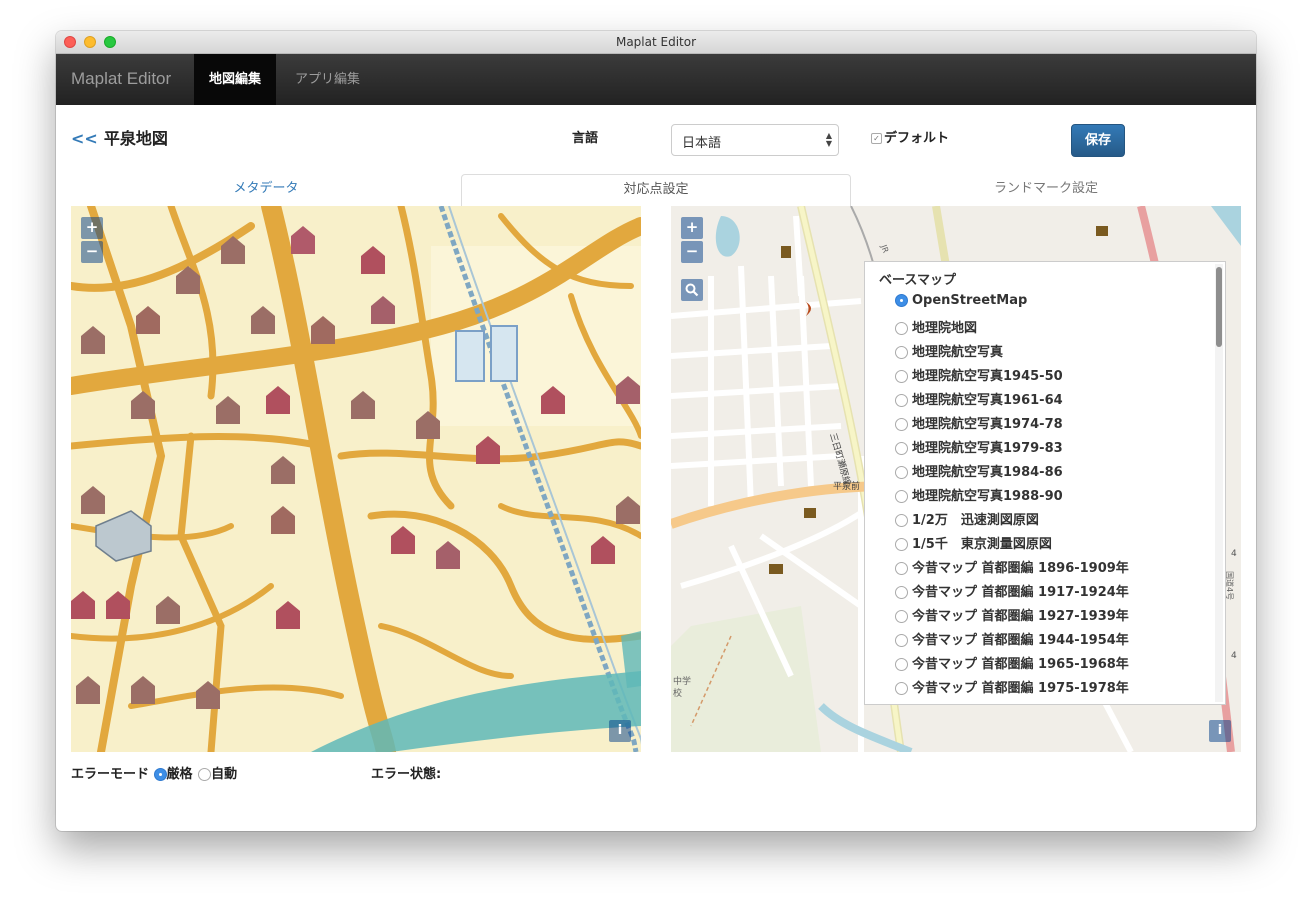  I want to click on left-map-info-button: i, so click(620, 731).